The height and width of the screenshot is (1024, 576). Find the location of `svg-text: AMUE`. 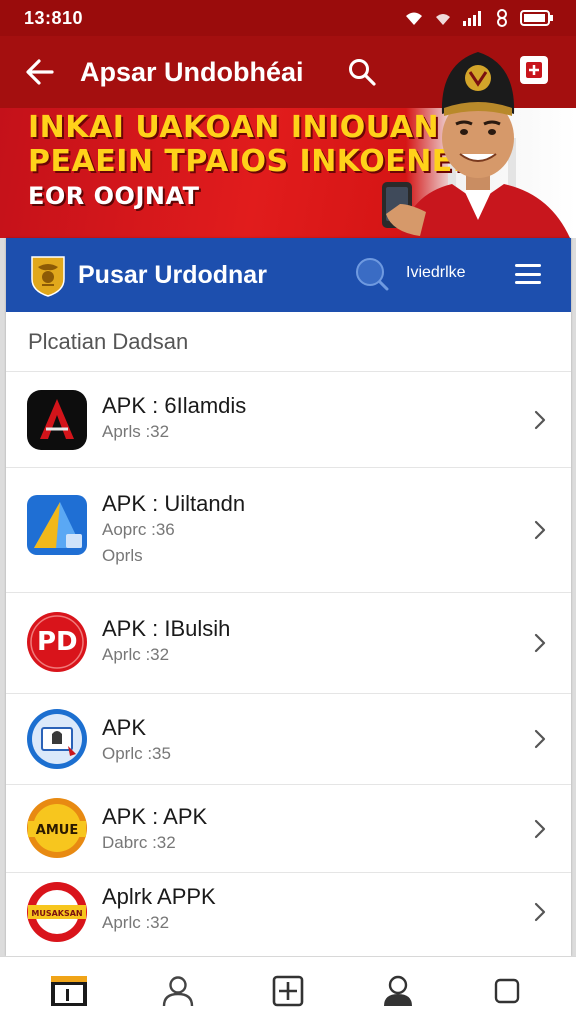

svg-text: AMUE is located at coordinates (57, 830).